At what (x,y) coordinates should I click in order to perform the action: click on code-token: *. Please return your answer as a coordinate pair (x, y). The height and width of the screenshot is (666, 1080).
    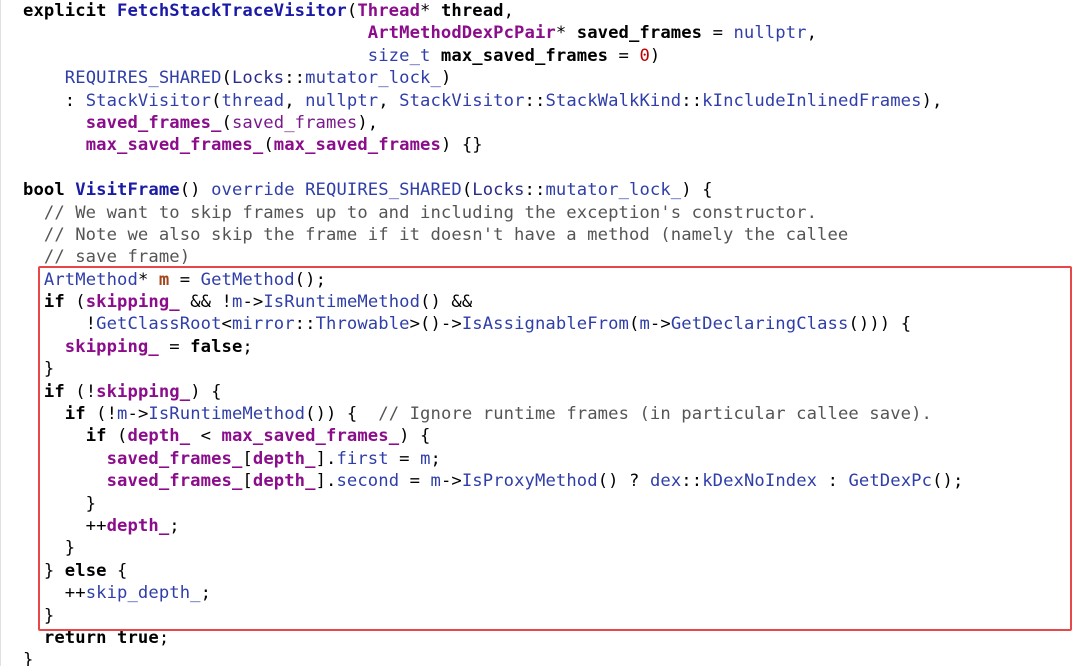
    Looking at the image, I should click on (566, 33).